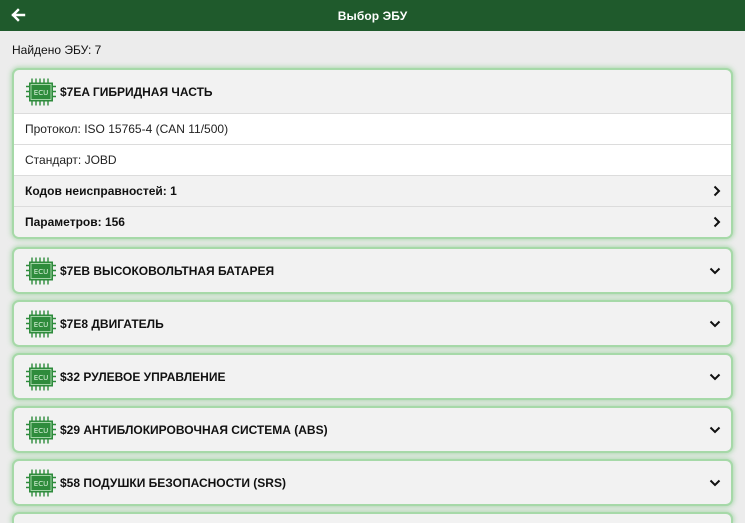 The height and width of the screenshot is (523, 745). What do you see at coordinates (127, 129) in the screenshot?
I see `protocol-text: Протокол: ISO 15765-4 (CAN 11/500)` at bounding box center [127, 129].